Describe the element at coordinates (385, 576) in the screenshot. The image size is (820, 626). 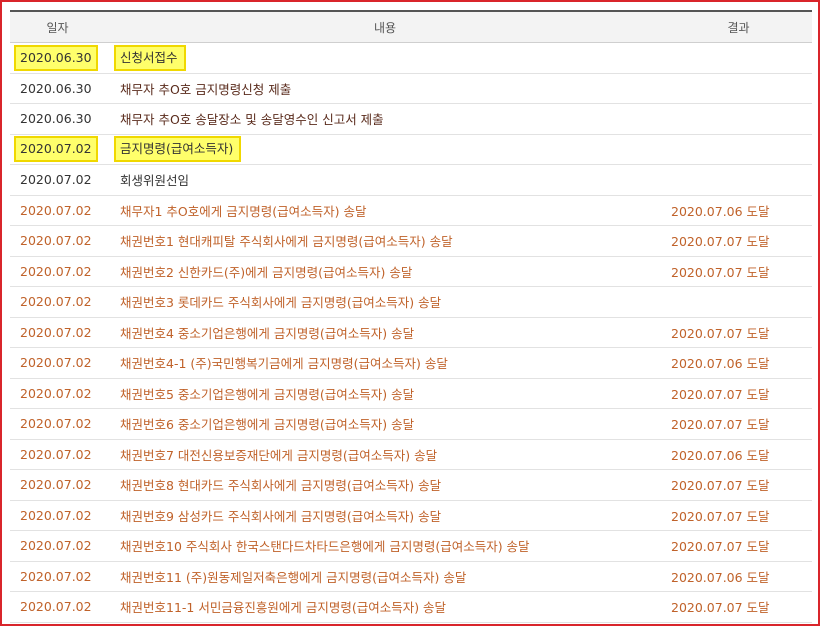
I see `row-content: 채권번호11 (주)원동제일저축은행에게 금지명령(급여소득자) 송달` at that location.